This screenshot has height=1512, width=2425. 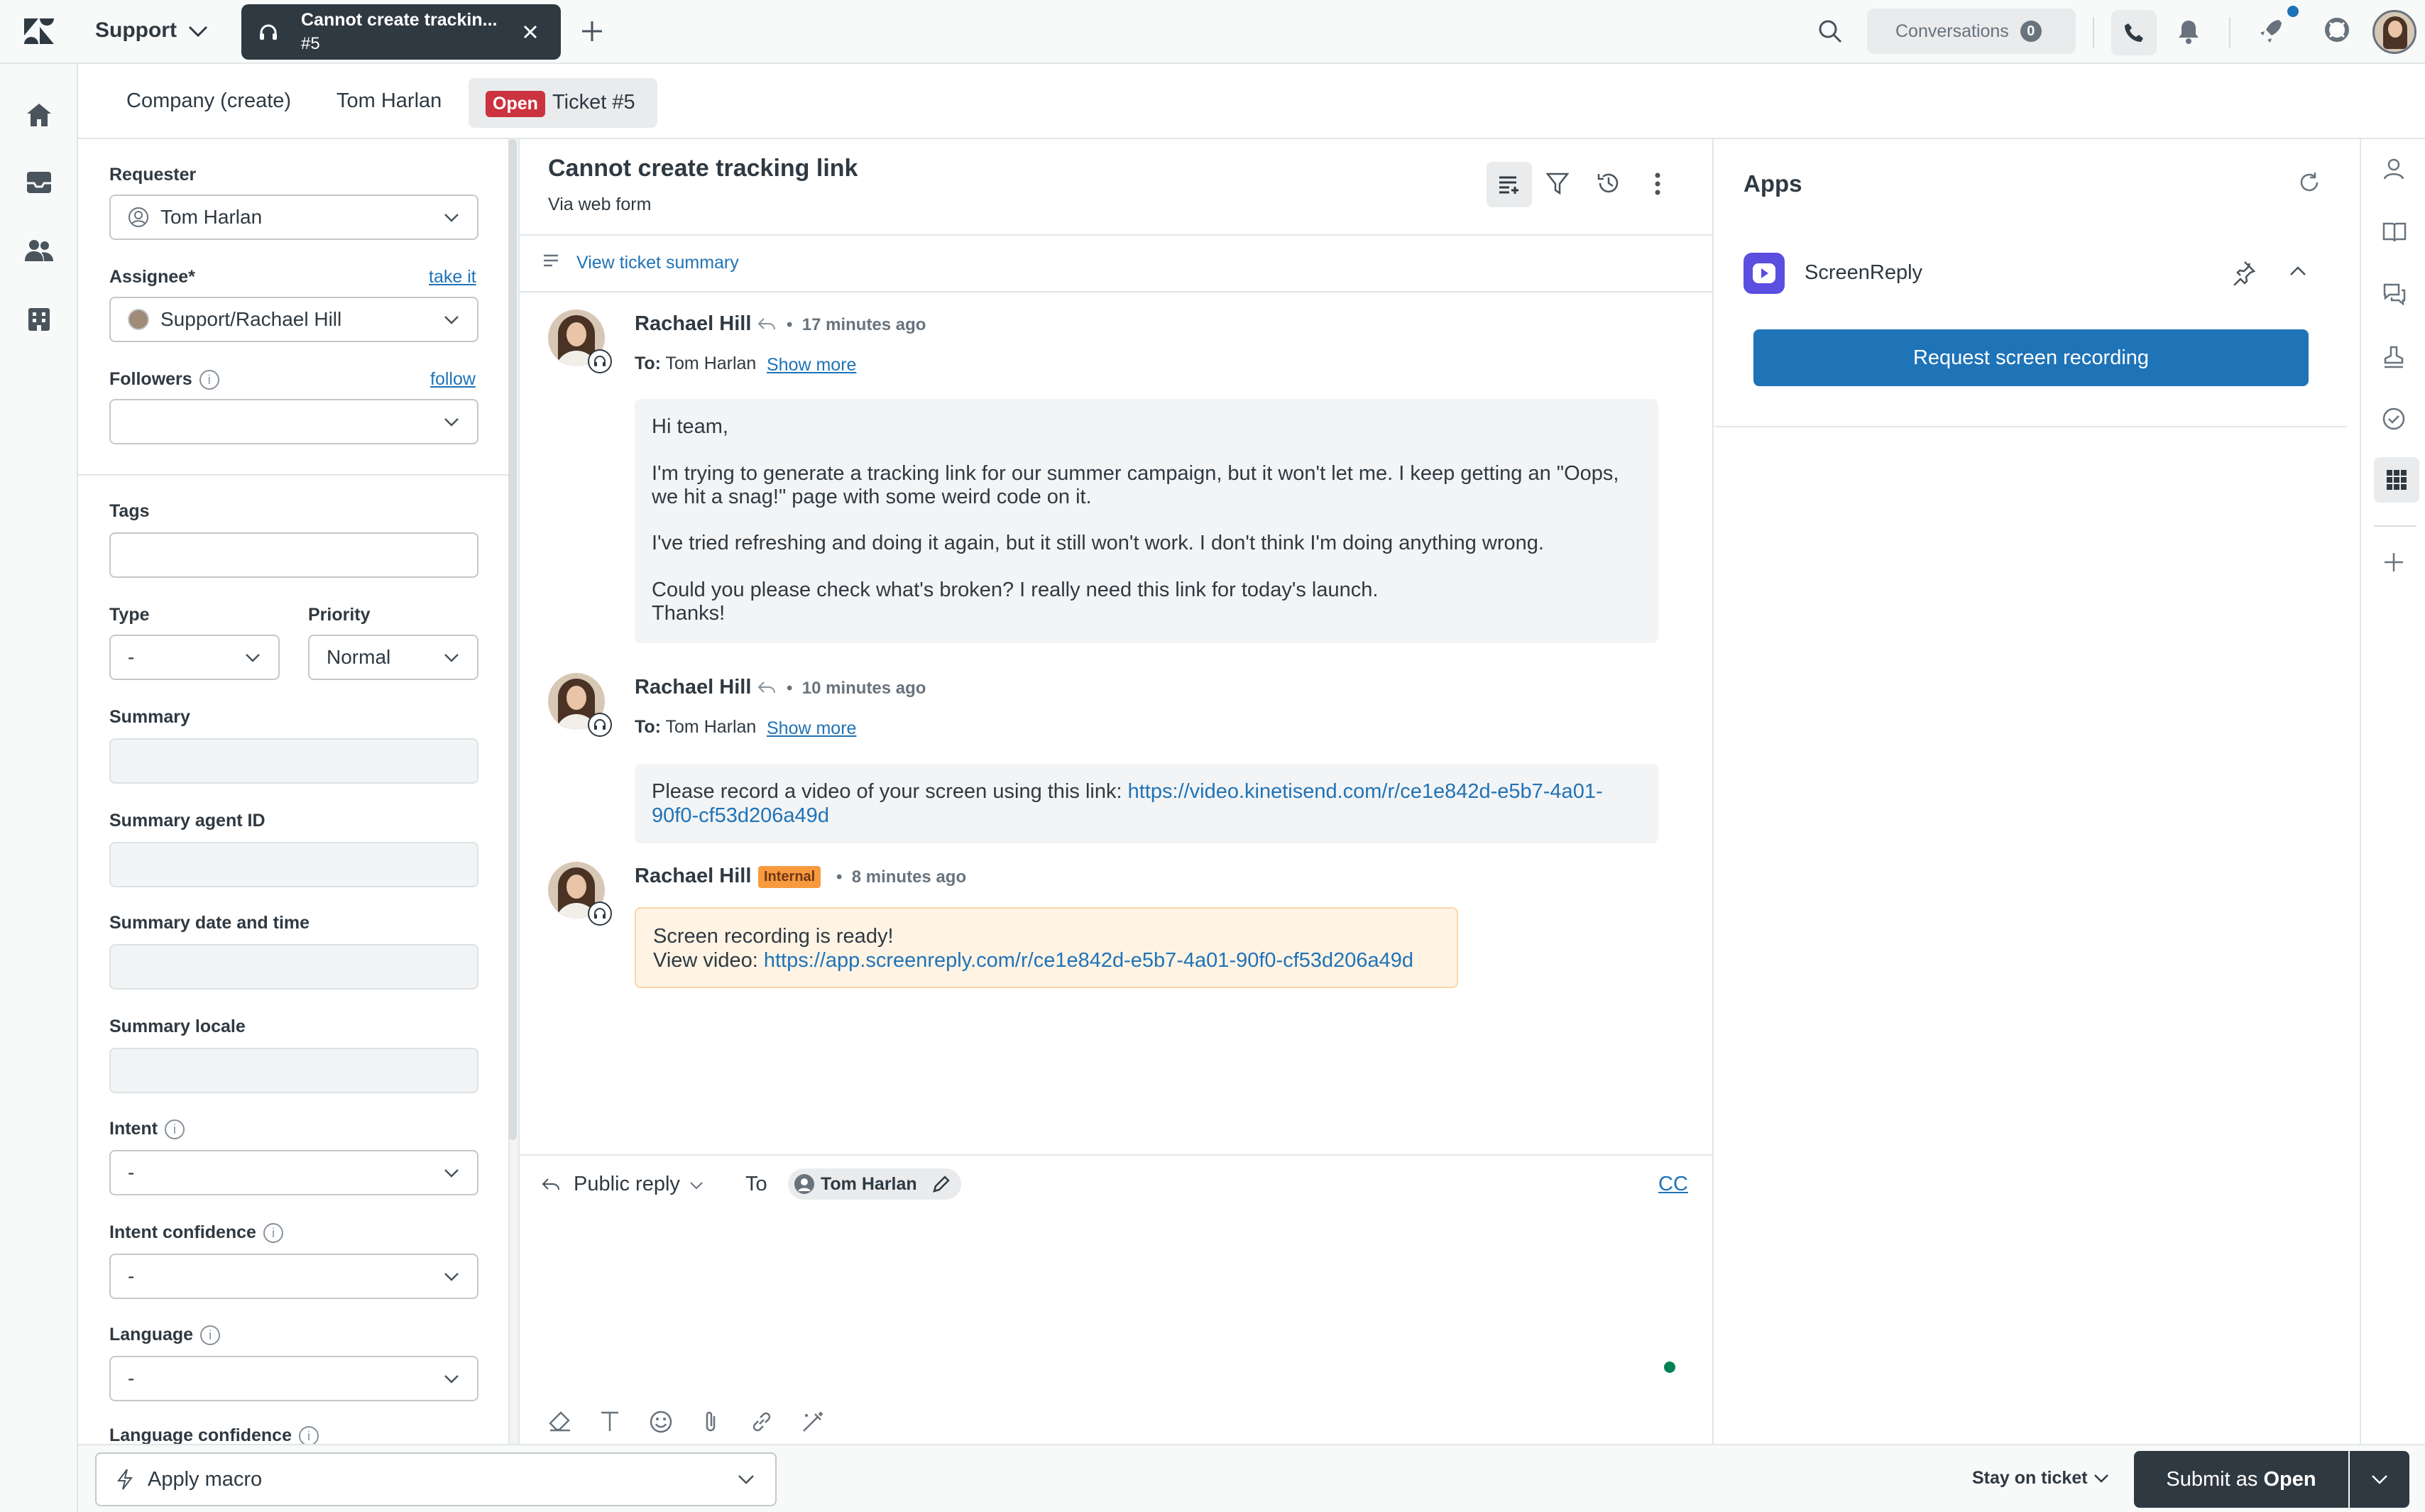 I want to click on chevron-up-icon, so click(x=2298, y=271).